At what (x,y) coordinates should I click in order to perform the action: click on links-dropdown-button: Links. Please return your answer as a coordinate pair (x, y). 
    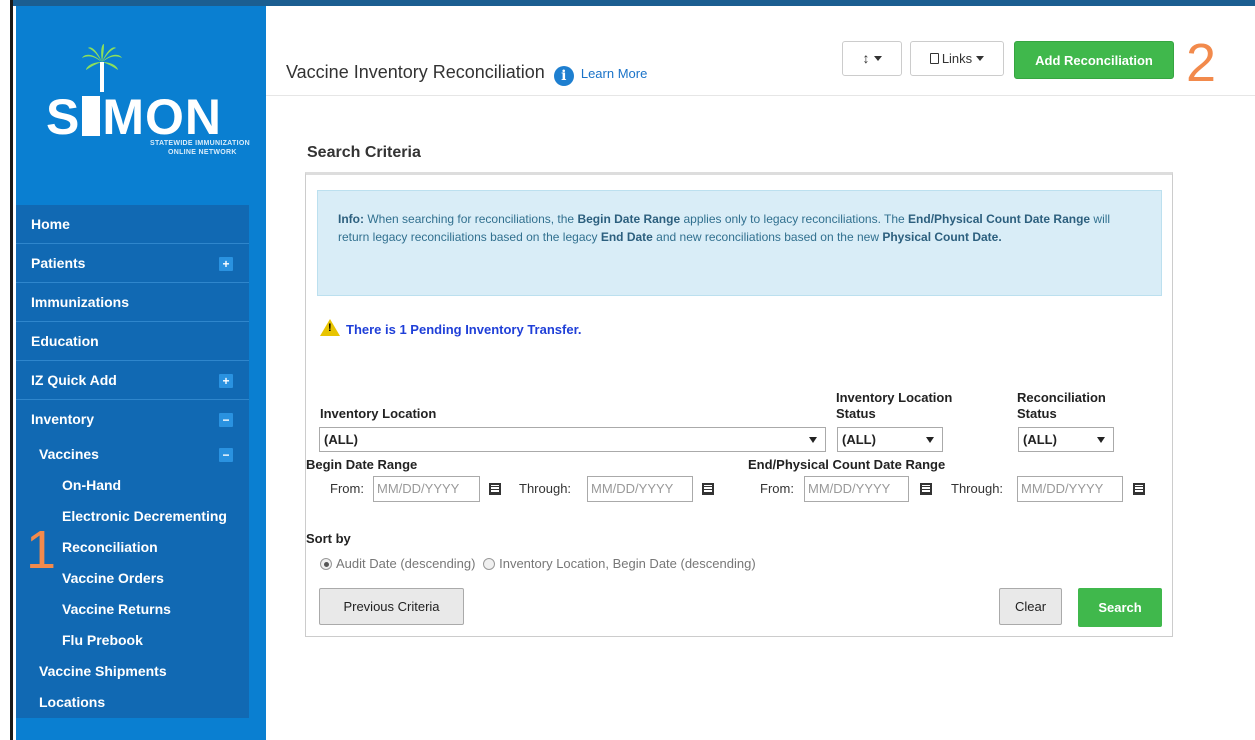
    Looking at the image, I should click on (957, 58).